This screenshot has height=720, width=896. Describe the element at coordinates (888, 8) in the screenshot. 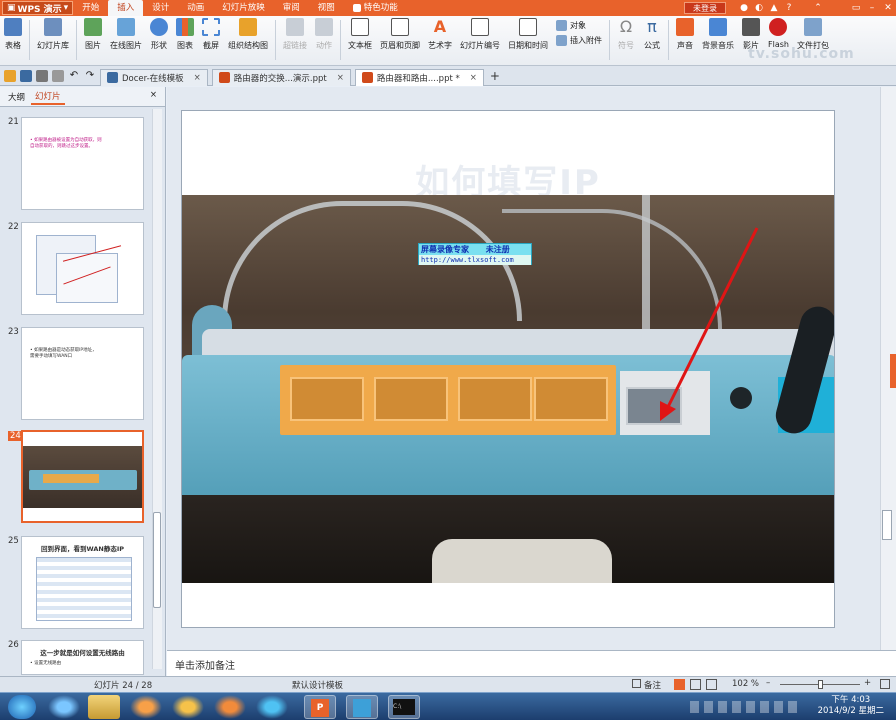

I see `close-icon: ✕` at that location.